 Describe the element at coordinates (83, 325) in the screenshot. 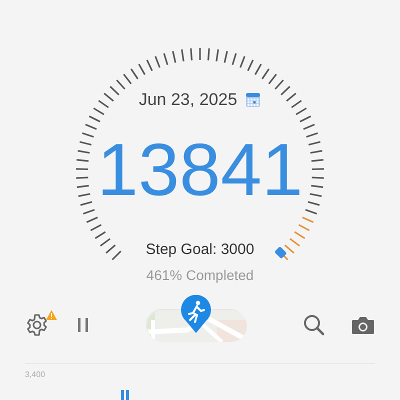

I see `pause-icon` at that location.